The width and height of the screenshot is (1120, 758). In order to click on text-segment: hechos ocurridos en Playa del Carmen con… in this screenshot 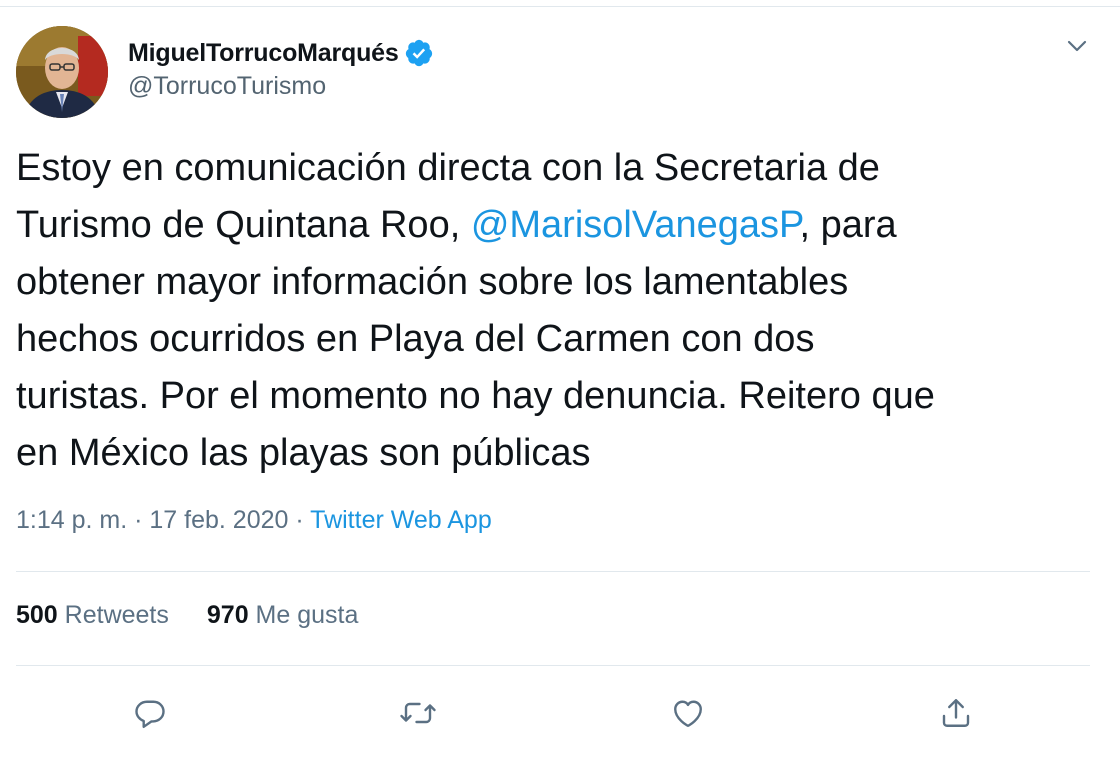, I will do `click(415, 339)`.